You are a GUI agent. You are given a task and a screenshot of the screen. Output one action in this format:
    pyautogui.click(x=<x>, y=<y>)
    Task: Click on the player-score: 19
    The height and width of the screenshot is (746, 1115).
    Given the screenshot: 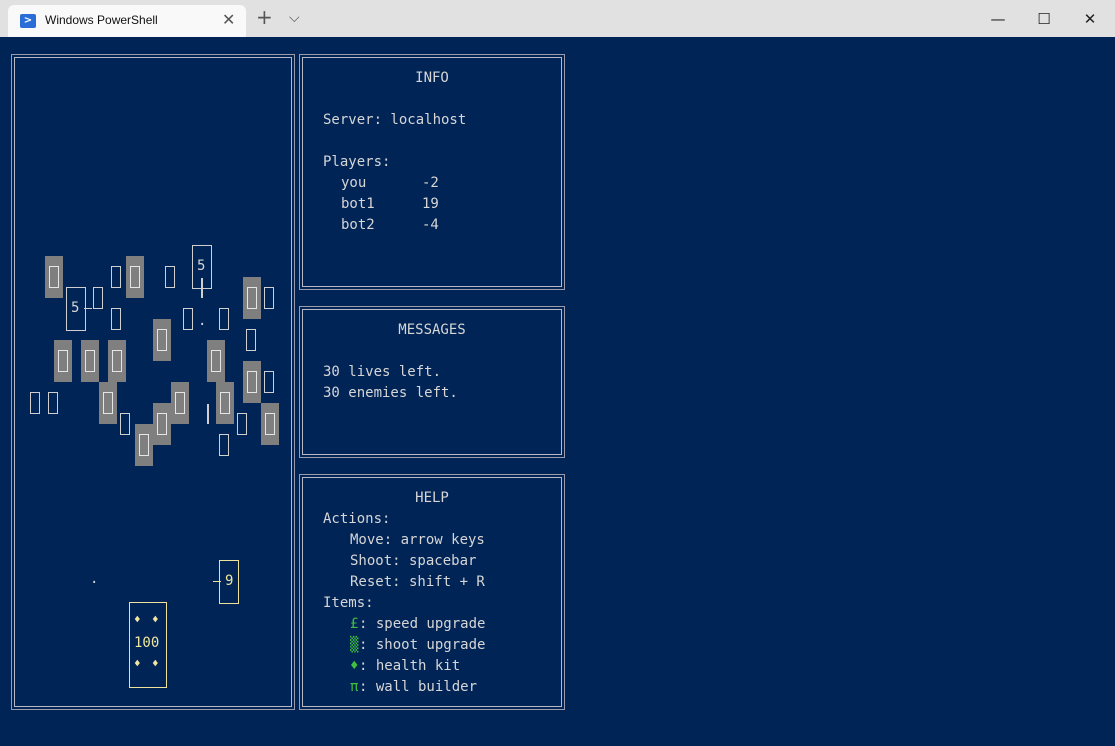 What is the action you would take?
    pyautogui.click(x=430, y=204)
    